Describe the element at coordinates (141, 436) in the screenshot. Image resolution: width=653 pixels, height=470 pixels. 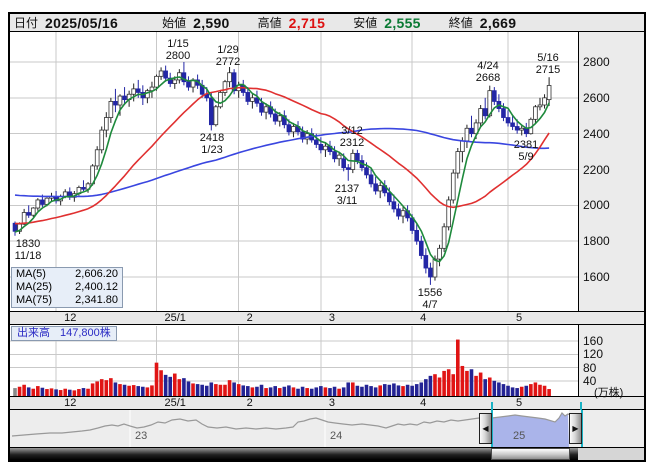
I see `navigator-year-label: 23` at that location.